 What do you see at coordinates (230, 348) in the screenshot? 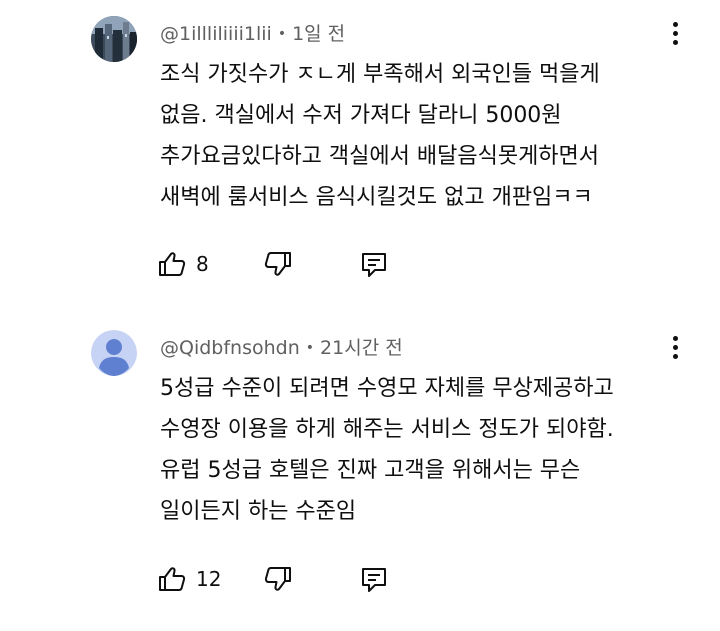
I see `author-handle: @Qidbfnsohdn` at bounding box center [230, 348].